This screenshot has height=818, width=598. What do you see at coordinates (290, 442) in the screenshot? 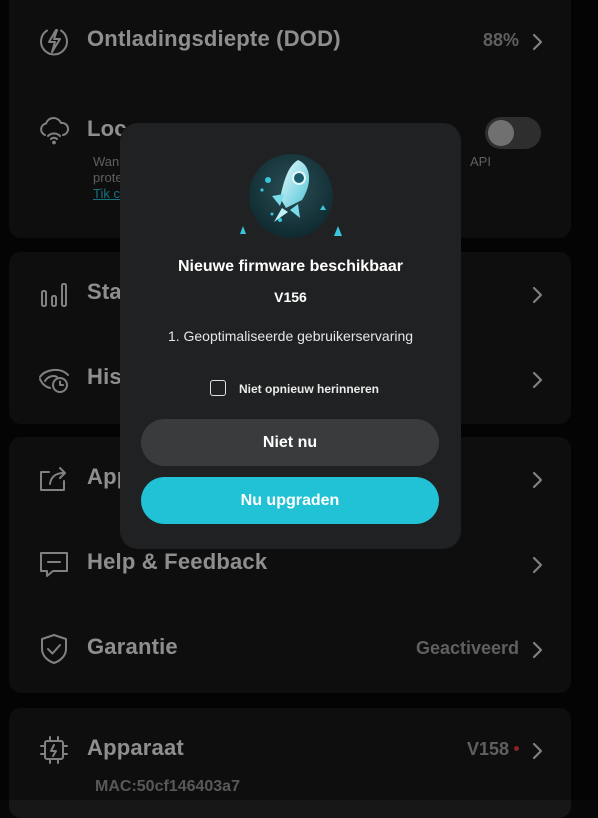
I see `not-now-button: Niet nu` at bounding box center [290, 442].